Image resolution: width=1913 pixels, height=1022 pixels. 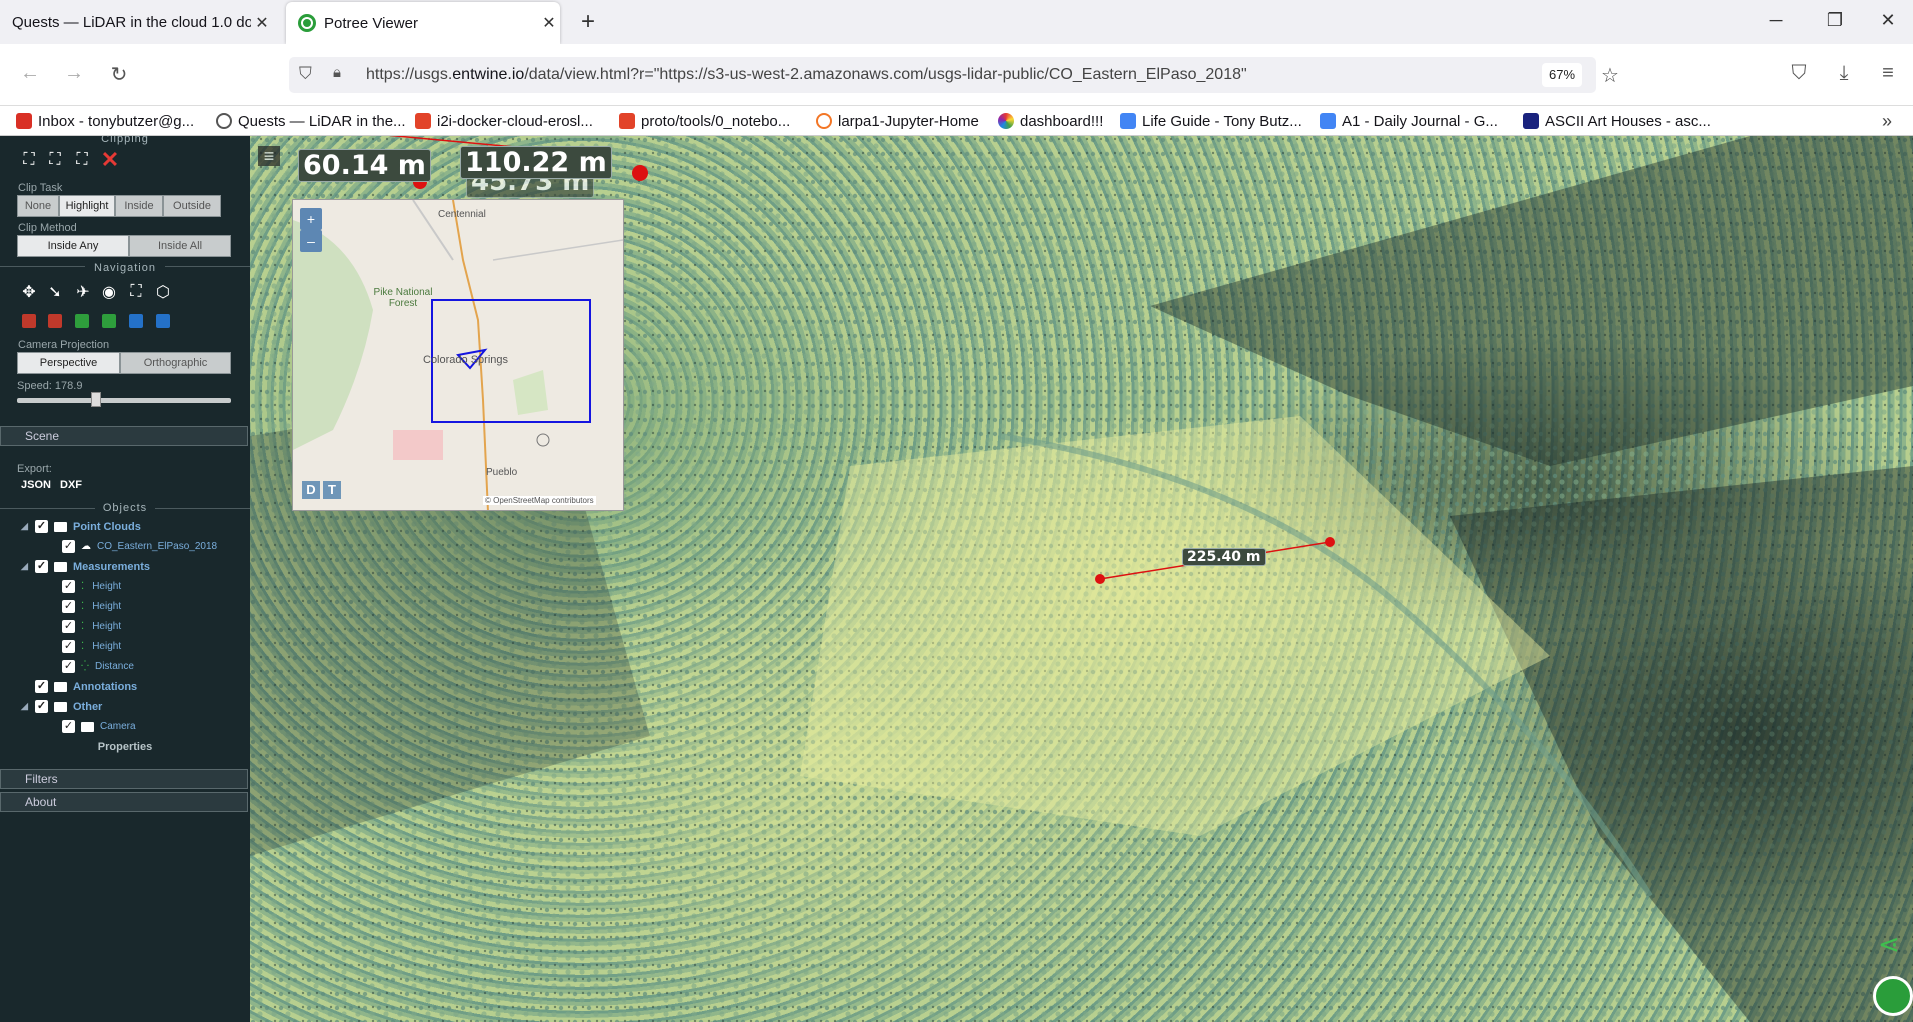 What do you see at coordinates (1835, 20) in the screenshot?
I see `restore-icon: ❐` at bounding box center [1835, 20].